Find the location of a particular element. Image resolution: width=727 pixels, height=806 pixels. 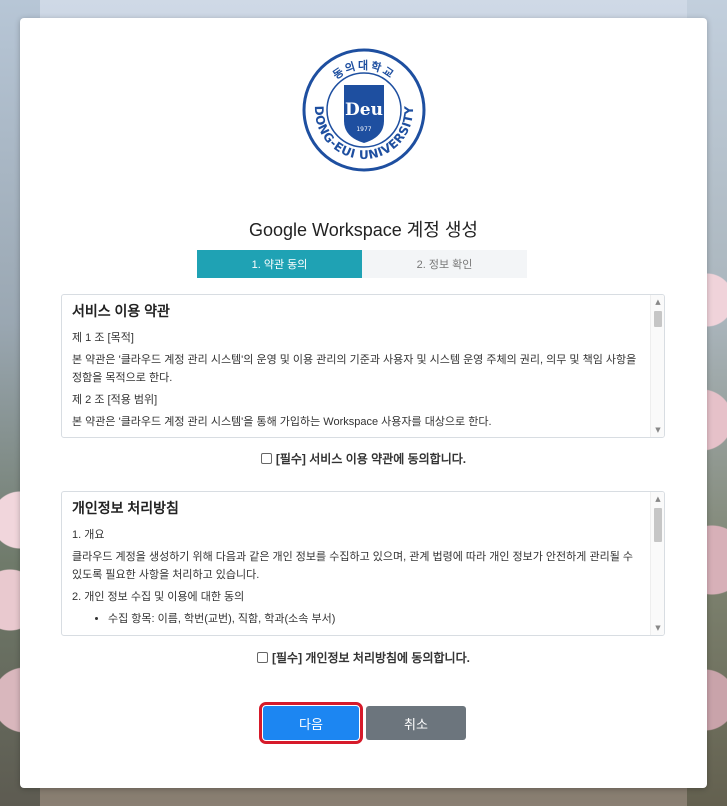

next-button: 다음 is located at coordinates (311, 723).